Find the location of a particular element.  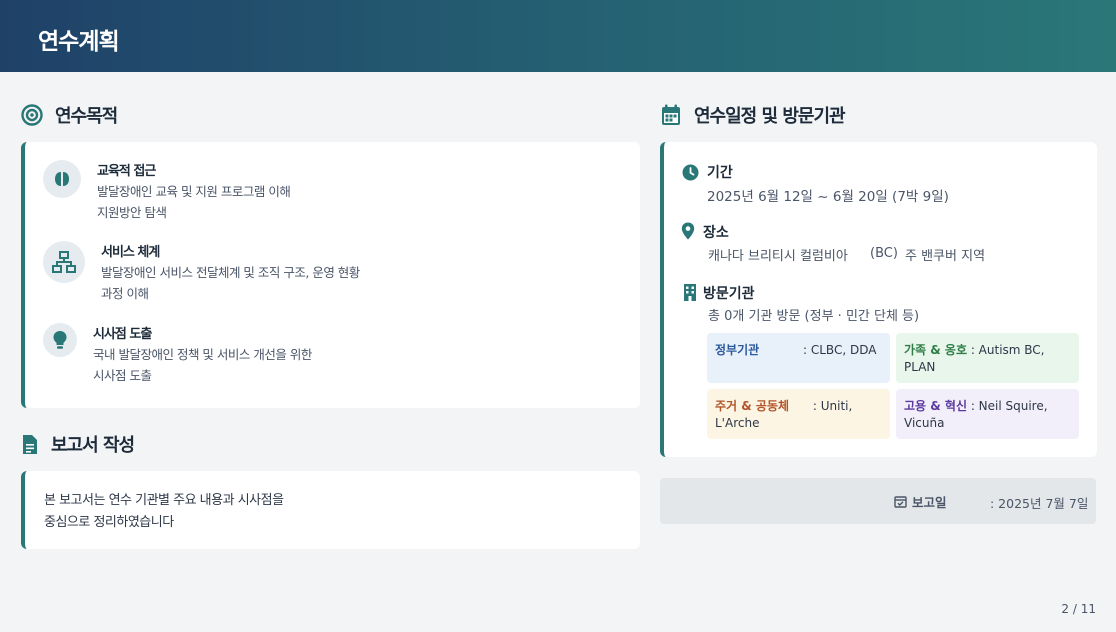

period-label: 기간 is located at coordinates (720, 173).